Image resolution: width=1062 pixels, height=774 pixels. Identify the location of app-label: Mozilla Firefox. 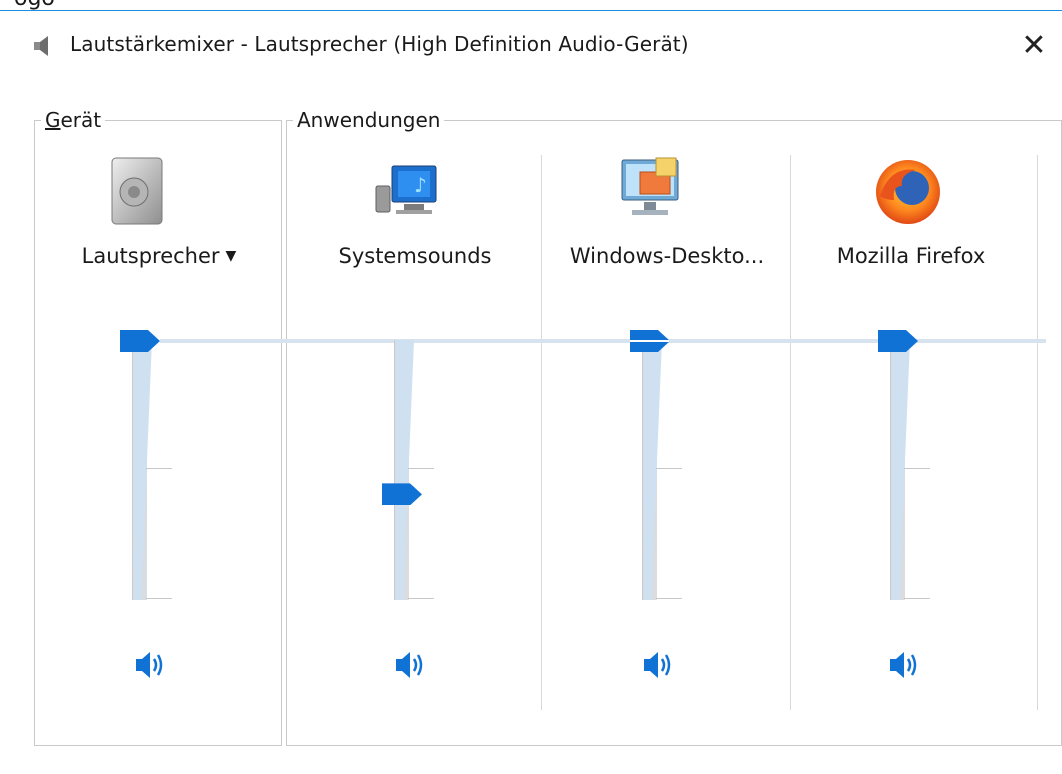
(911, 256).